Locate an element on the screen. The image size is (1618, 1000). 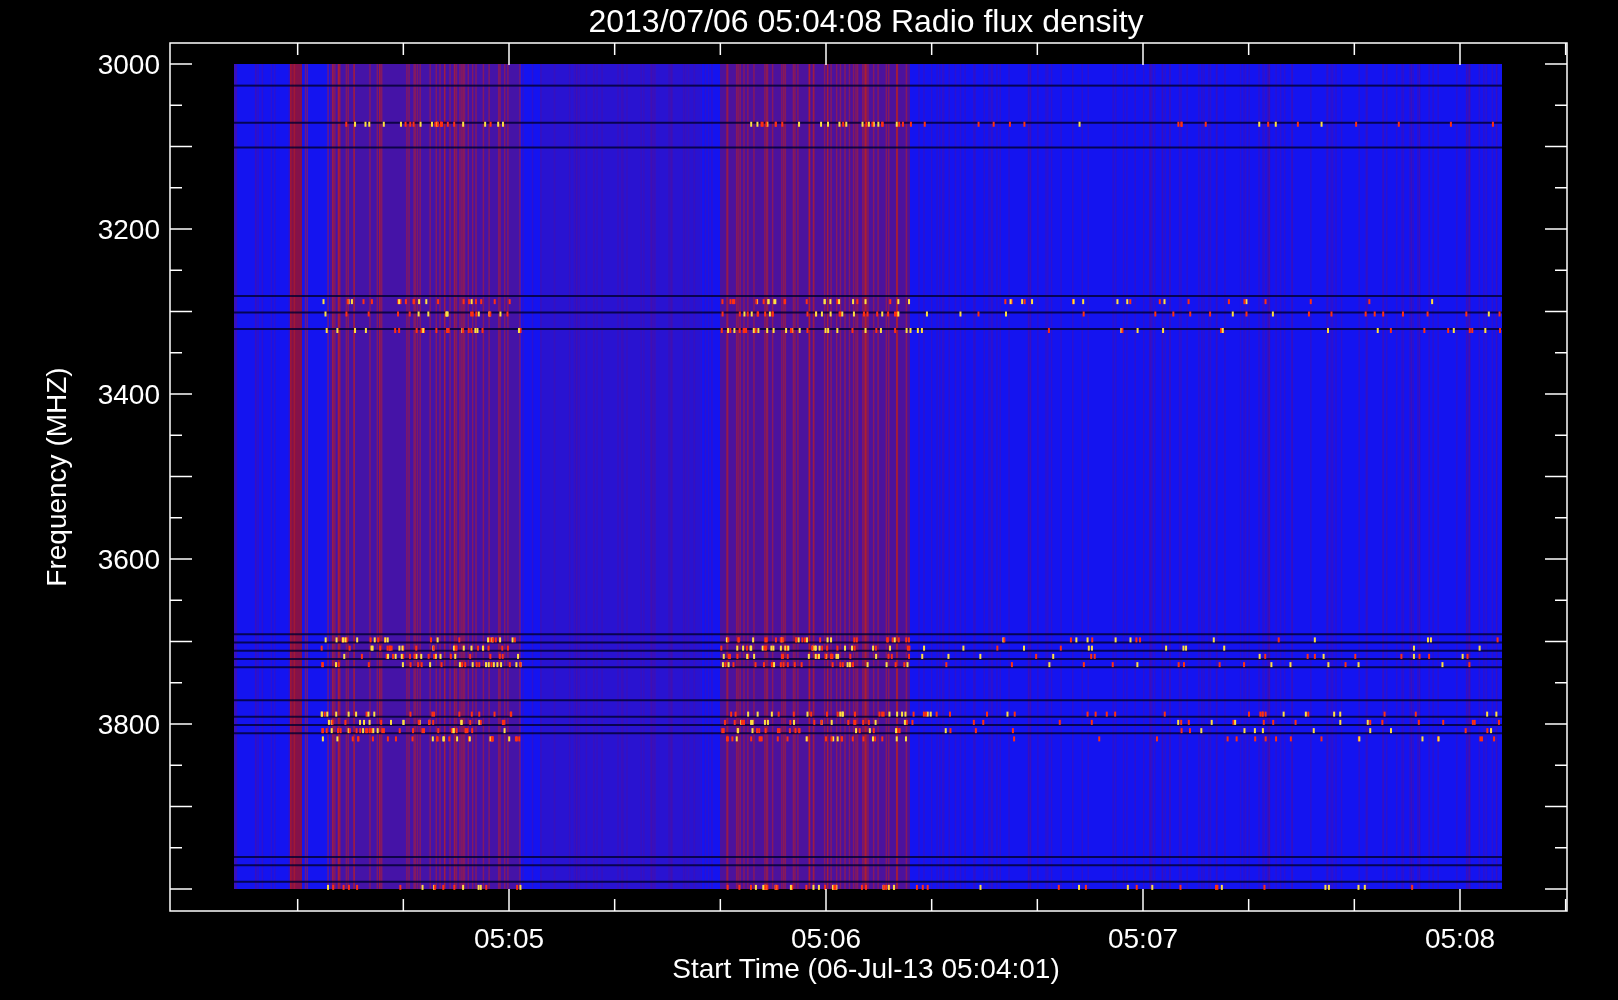
x-tick-label: 05:05 is located at coordinates (509, 938).